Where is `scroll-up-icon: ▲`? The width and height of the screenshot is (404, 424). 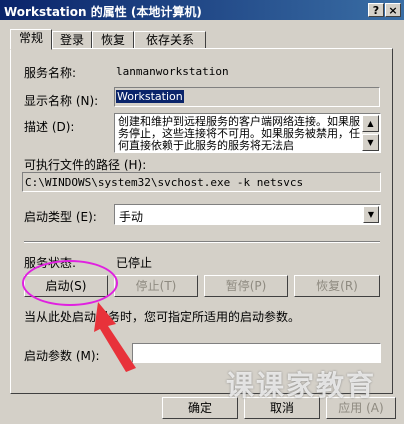
scroll-up-icon: ▲ is located at coordinates (370, 123).